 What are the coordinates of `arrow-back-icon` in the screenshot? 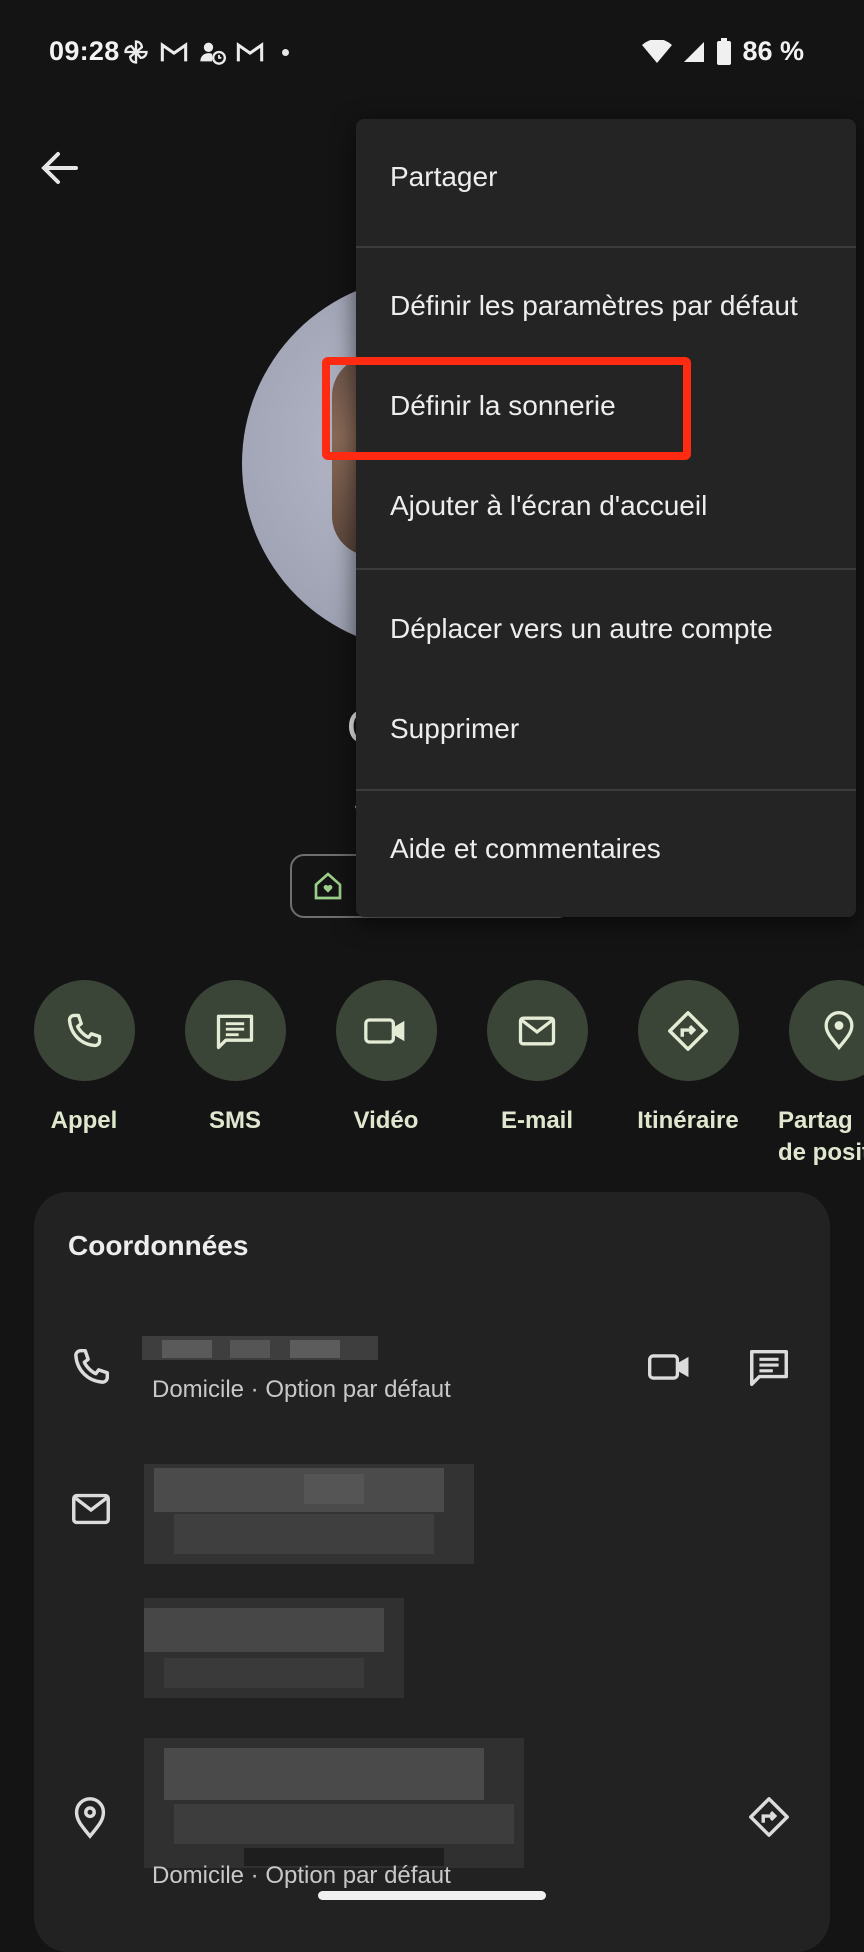 It's located at (60, 168).